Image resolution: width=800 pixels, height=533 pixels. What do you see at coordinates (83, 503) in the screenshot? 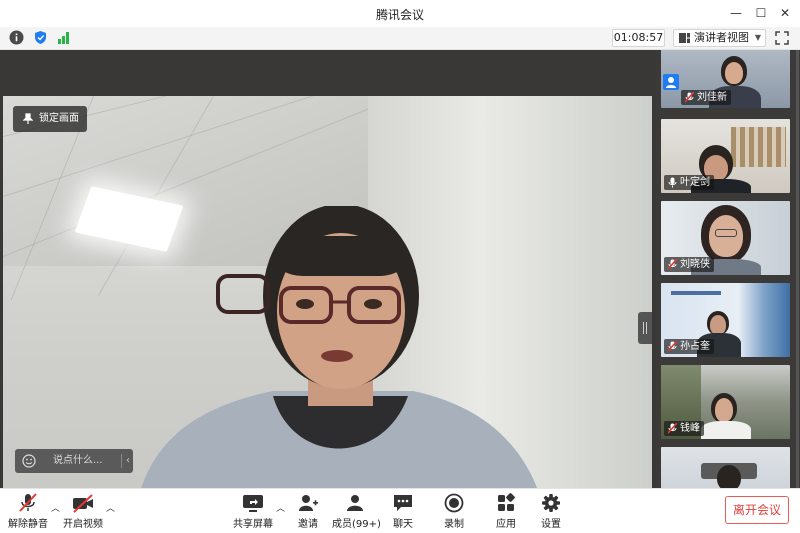
I see `camera-off-icon` at bounding box center [83, 503].